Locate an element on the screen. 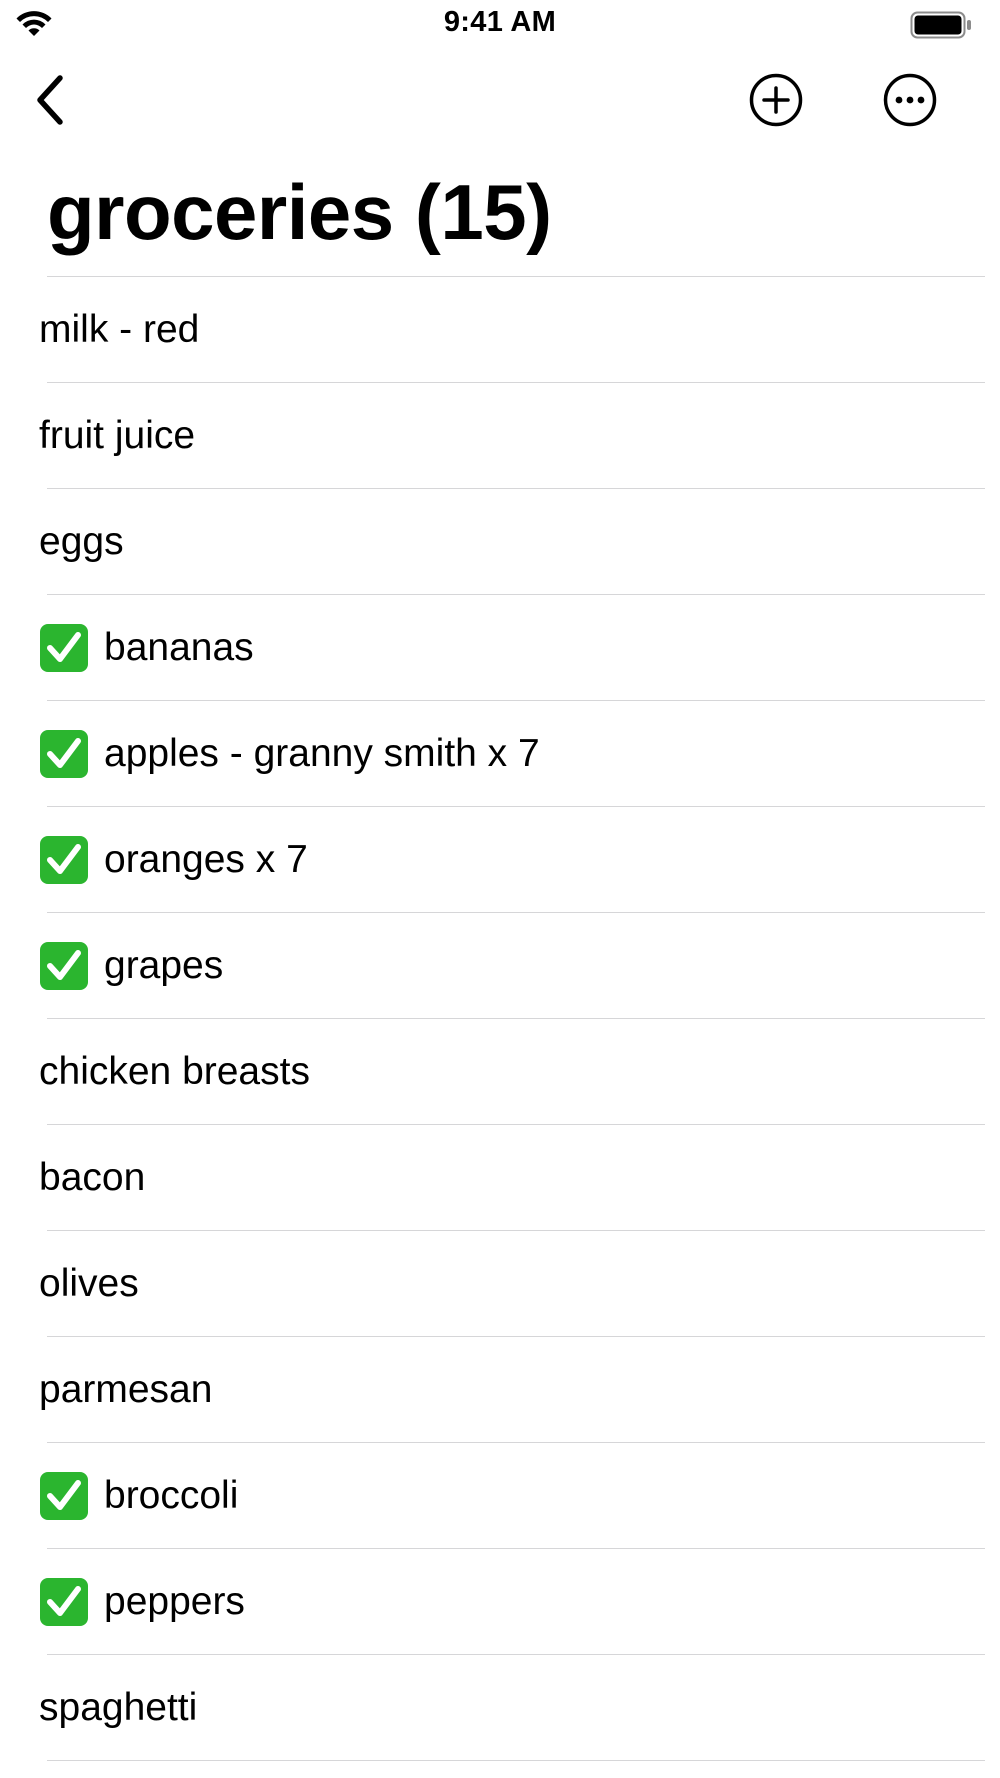 The width and height of the screenshot is (1000, 1778). list-item: fruit juice is located at coordinates (500, 436).